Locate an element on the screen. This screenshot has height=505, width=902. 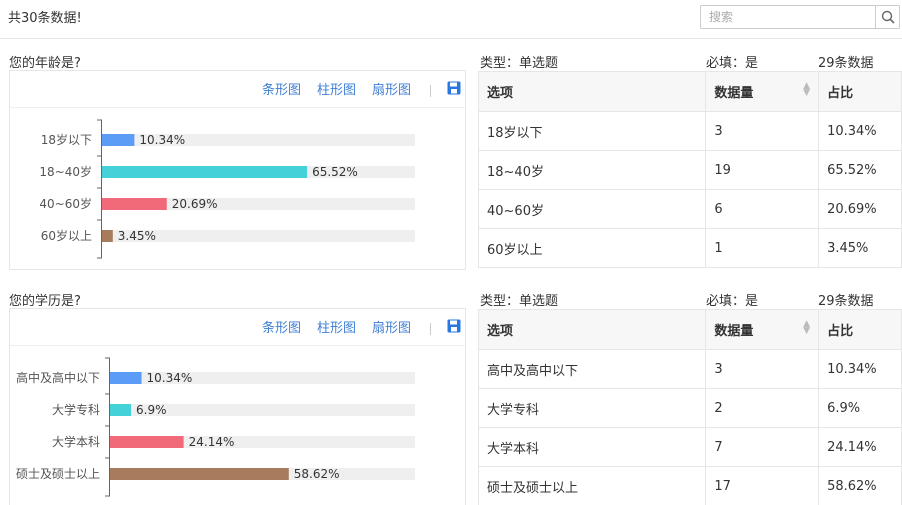
search-icon is located at coordinates (888, 17).